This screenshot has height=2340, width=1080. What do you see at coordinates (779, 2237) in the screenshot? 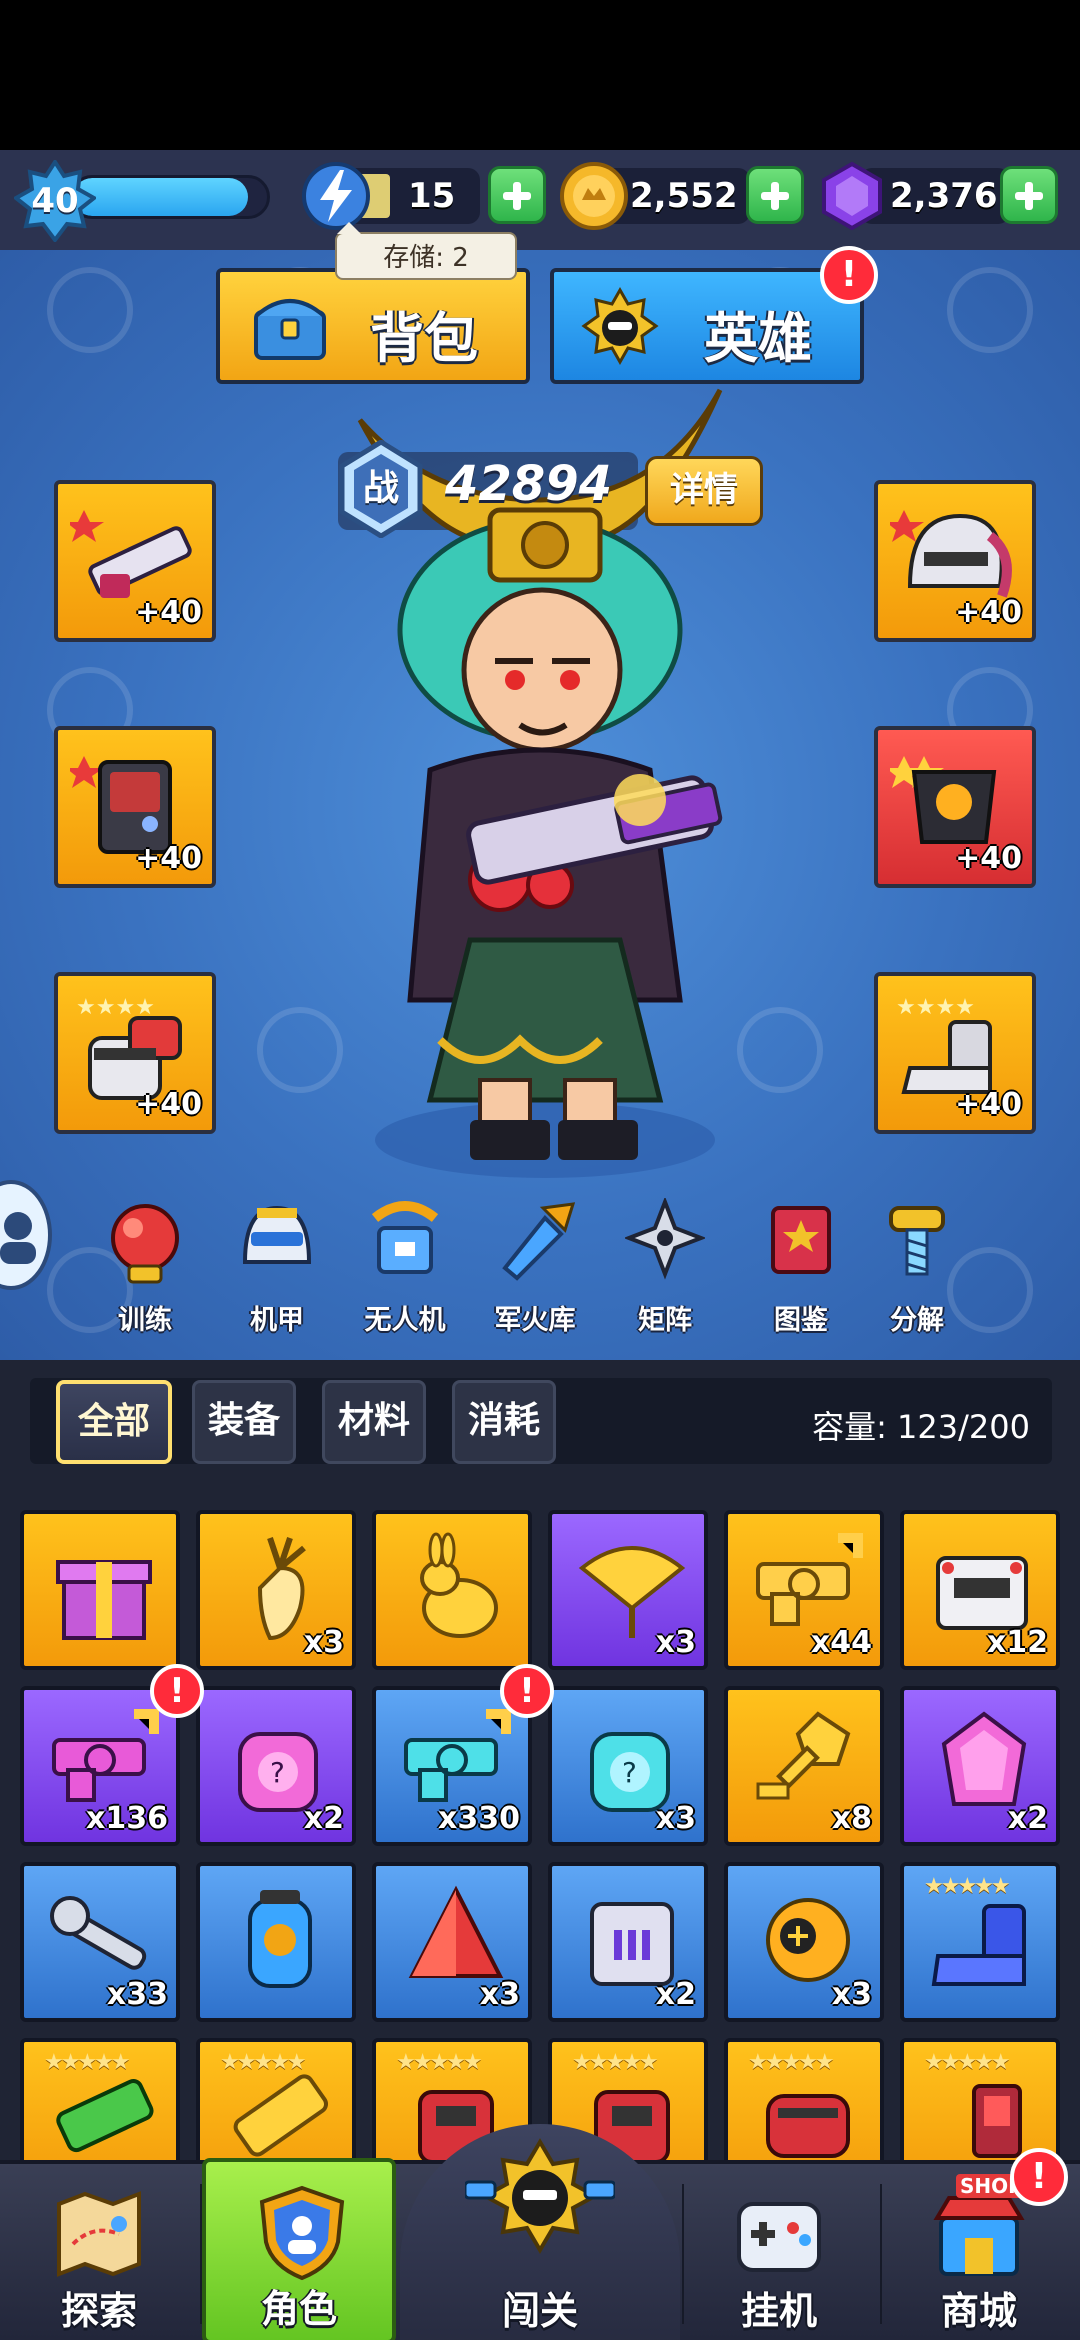
I see `gamepad-icon` at bounding box center [779, 2237].